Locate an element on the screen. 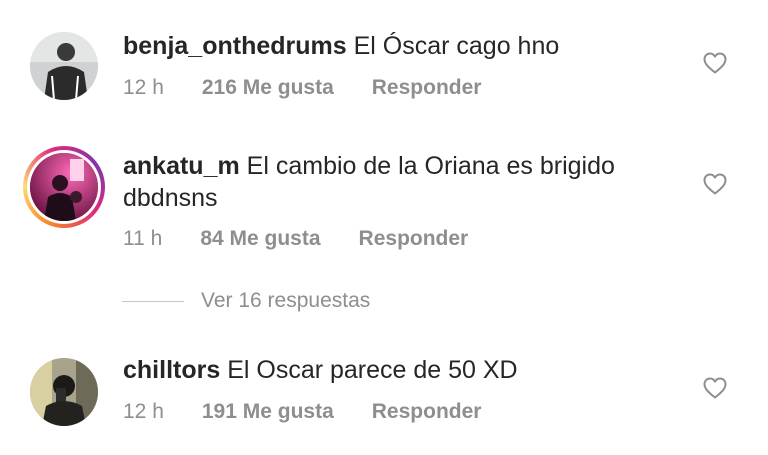 The image size is (768, 455). comment-text: benja_onthedrums El Óscar cago hno is located at coordinates (393, 46).